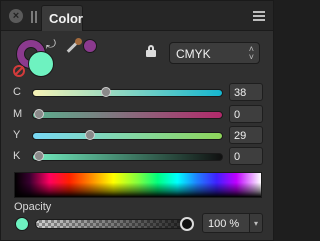 The image size is (320, 241). What do you see at coordinates (137, 16) in the screenshot?
I see `panel-titlebar: × Color` at bounding box center [137, 16].